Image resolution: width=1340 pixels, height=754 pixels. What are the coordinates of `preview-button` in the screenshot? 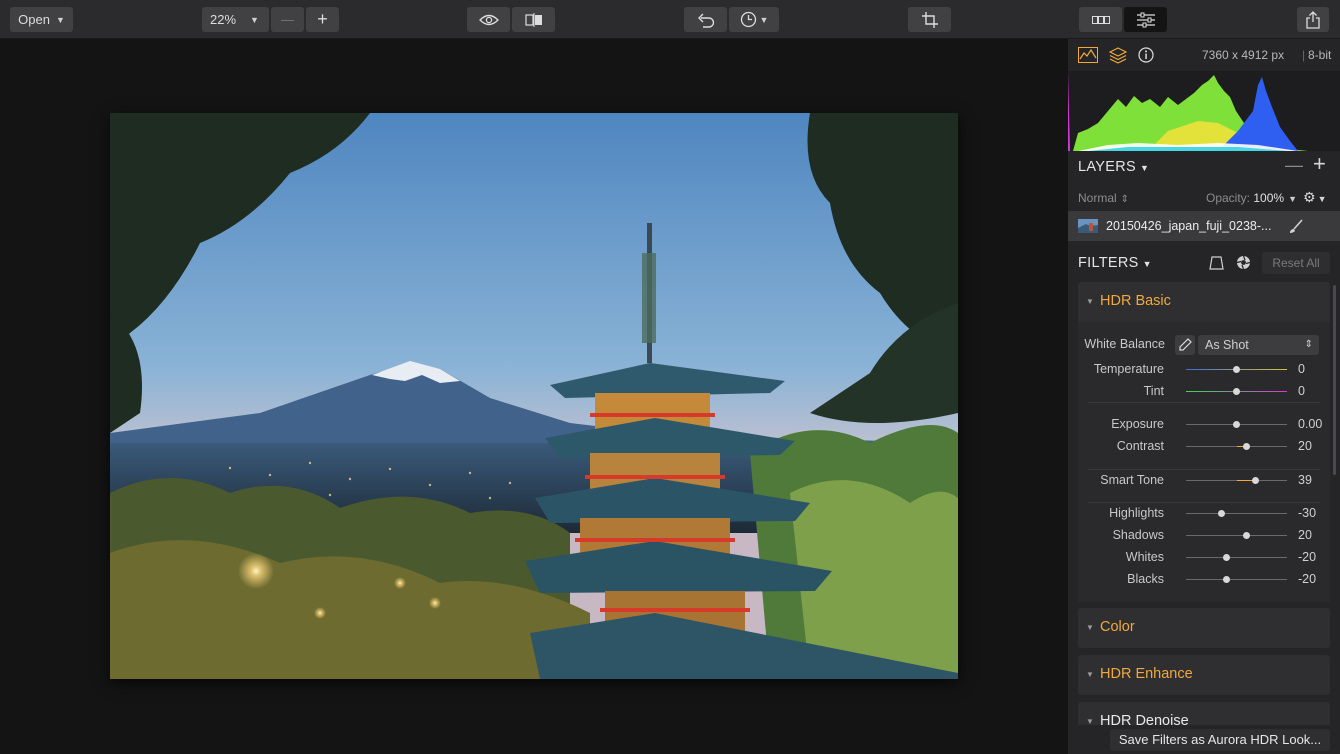 It's located at (488, 19).